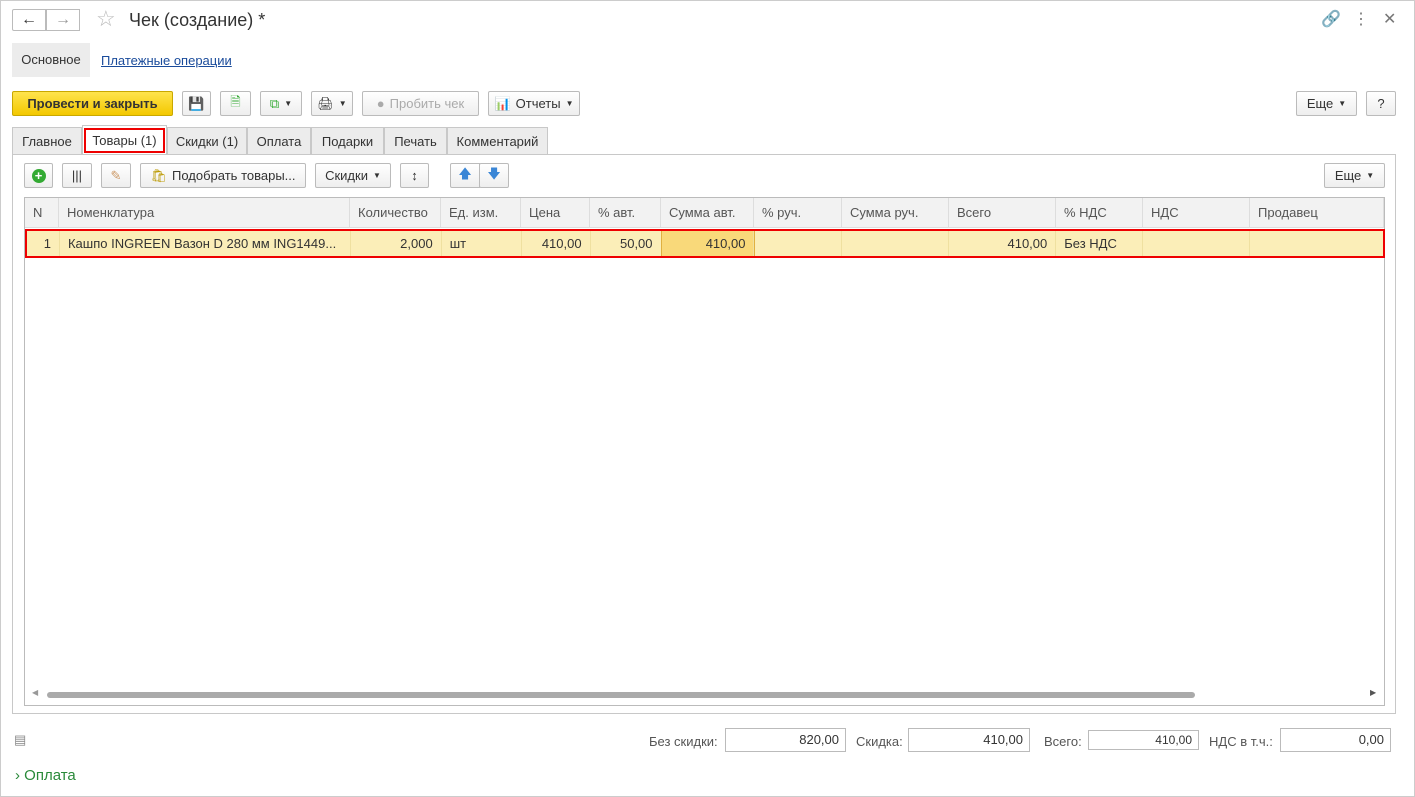 The width and height of the screenshot is (1415, 797). I want to click on menu-dots-icon: ⋮, so click(1361, 19).